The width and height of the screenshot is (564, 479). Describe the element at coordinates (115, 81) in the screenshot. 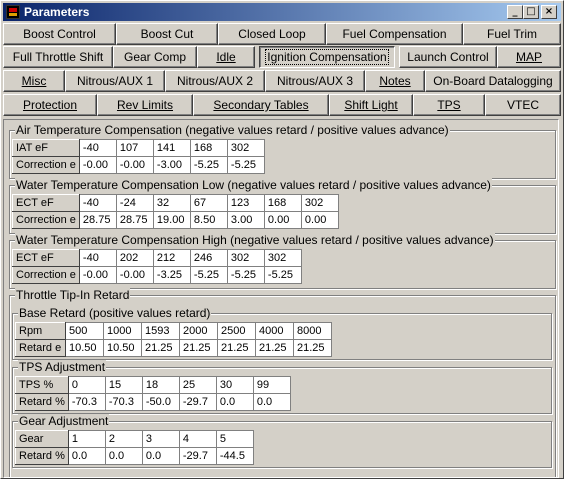

I see `tab-nitrous-aux-1: Nitrous/AUX 1` at that location.